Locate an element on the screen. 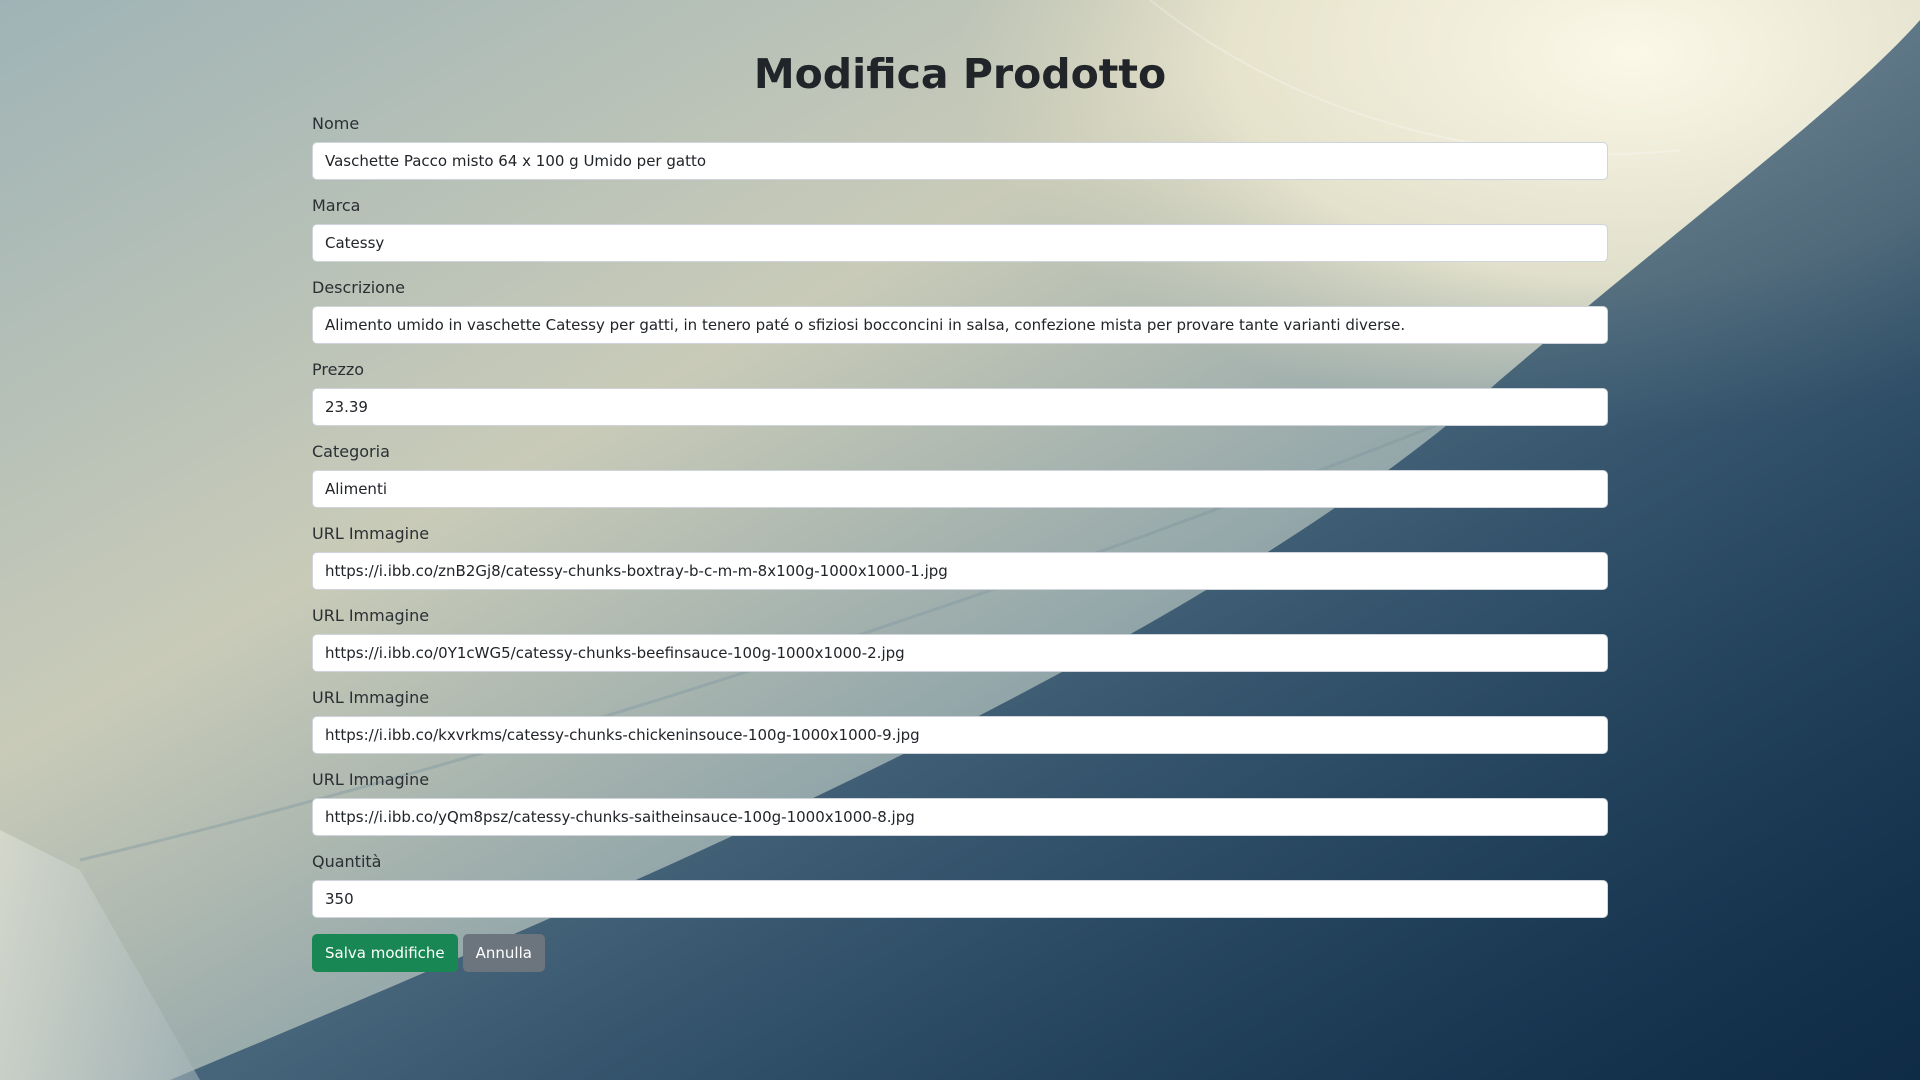 This screenshot has height=1080, width=1920. cancel-button: Annulla is located at coordinates (503, 953).